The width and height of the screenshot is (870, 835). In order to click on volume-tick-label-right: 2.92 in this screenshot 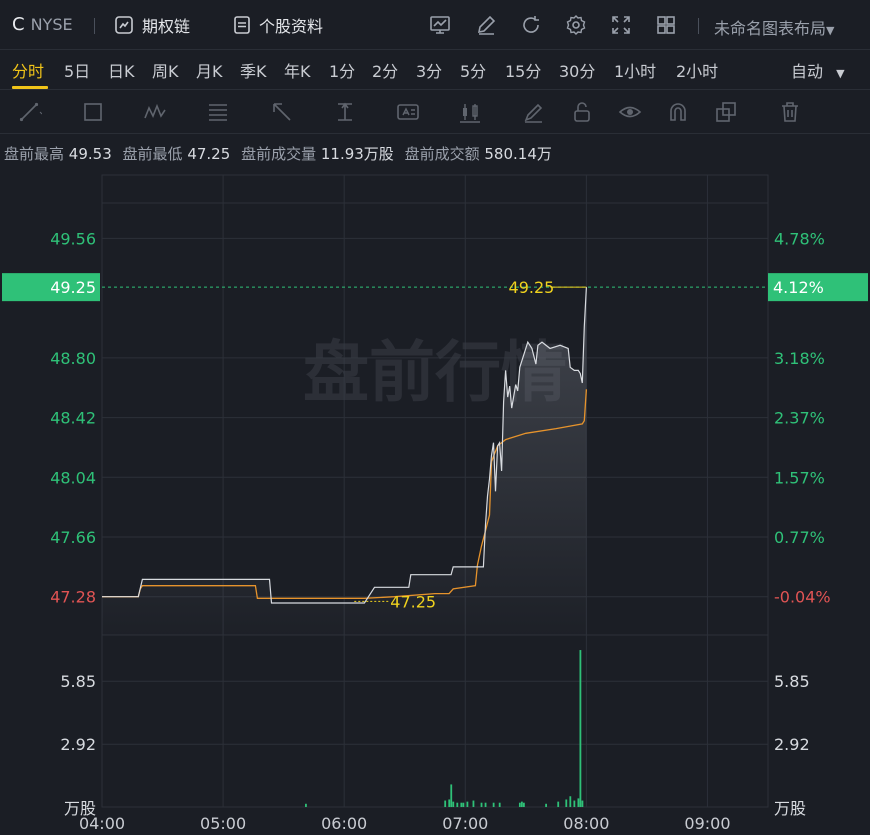, I will do `click(792, 744)`.